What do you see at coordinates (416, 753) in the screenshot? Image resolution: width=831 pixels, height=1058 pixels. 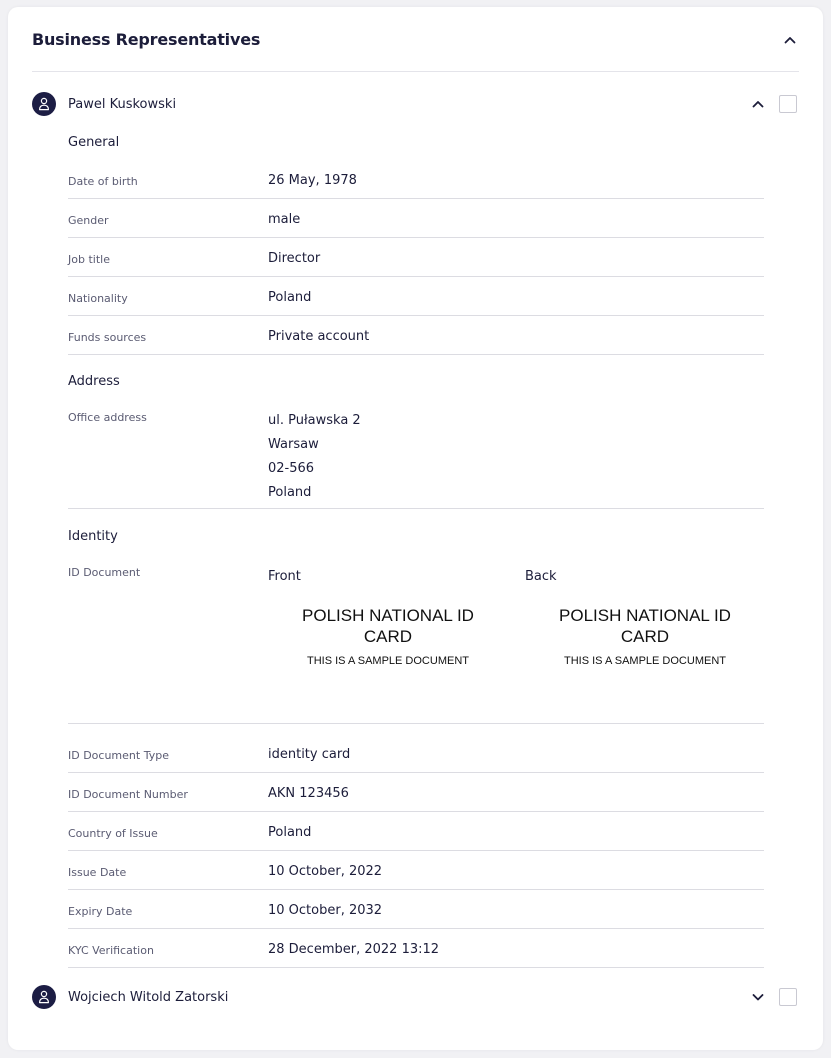 I see `detail-row: ID Document Type identity card` at bounding box center [416, 753].